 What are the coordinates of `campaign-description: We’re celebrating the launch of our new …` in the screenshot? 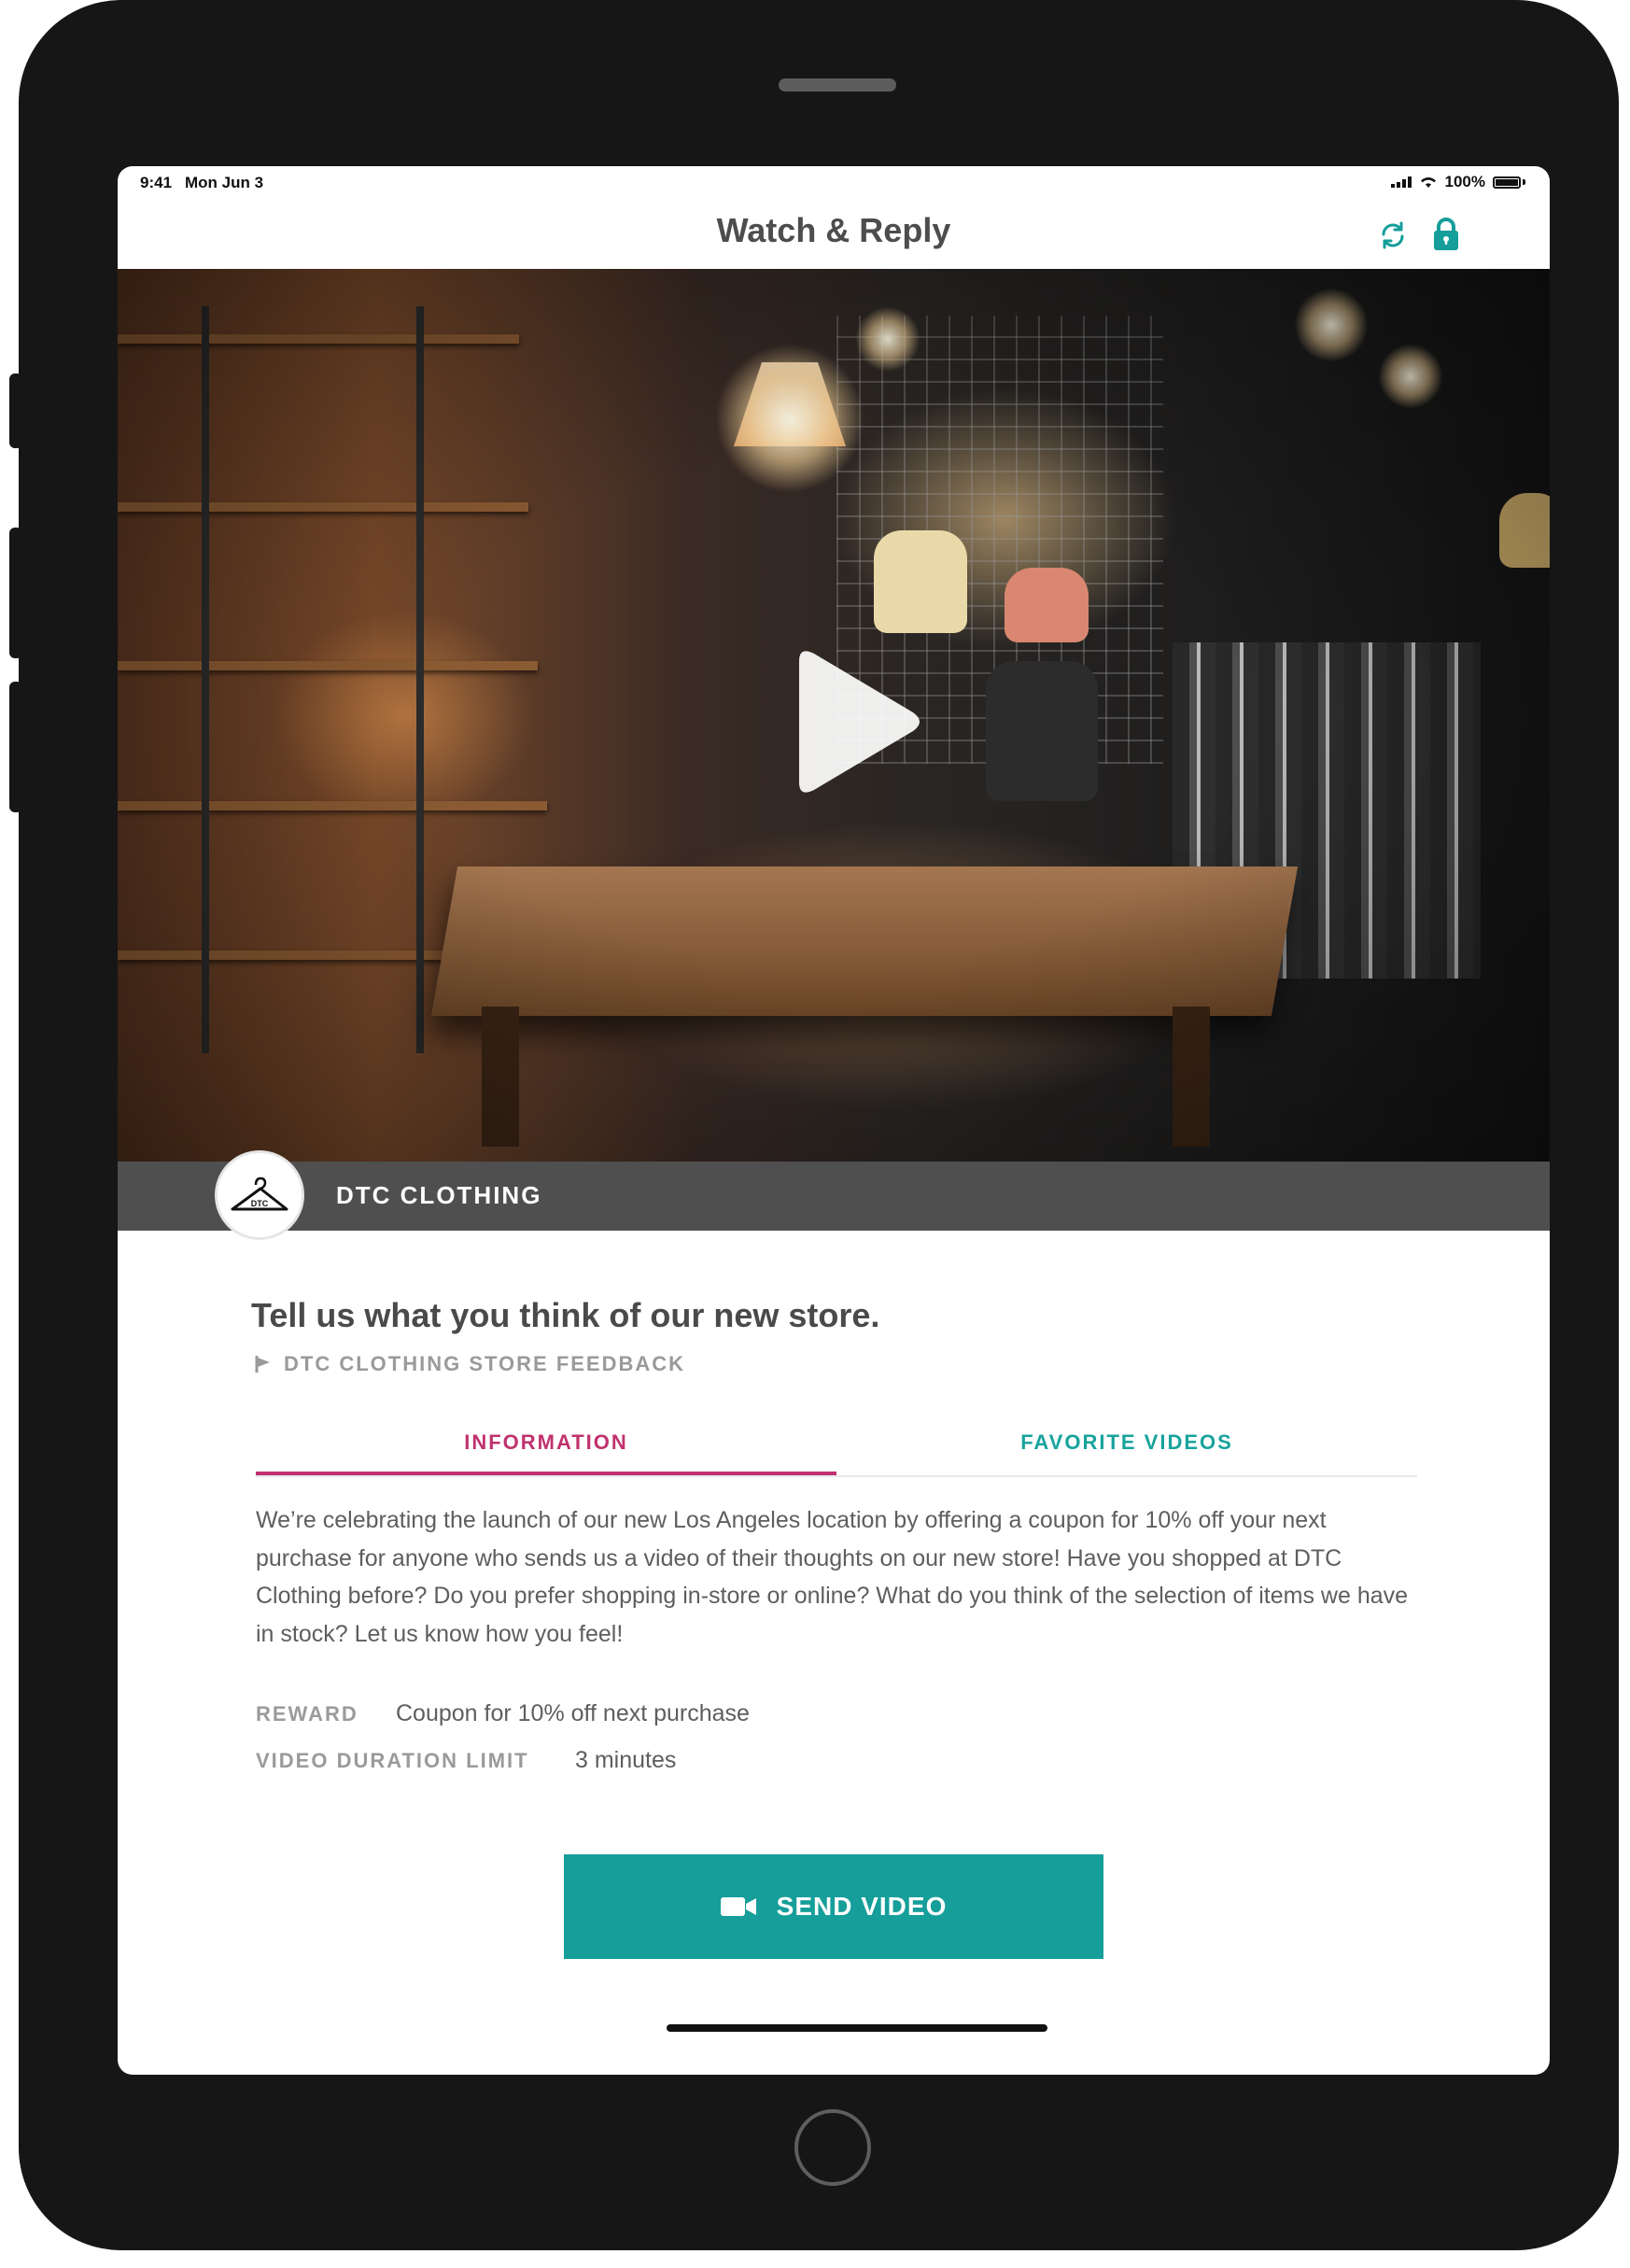 It's located at (832, 1577).